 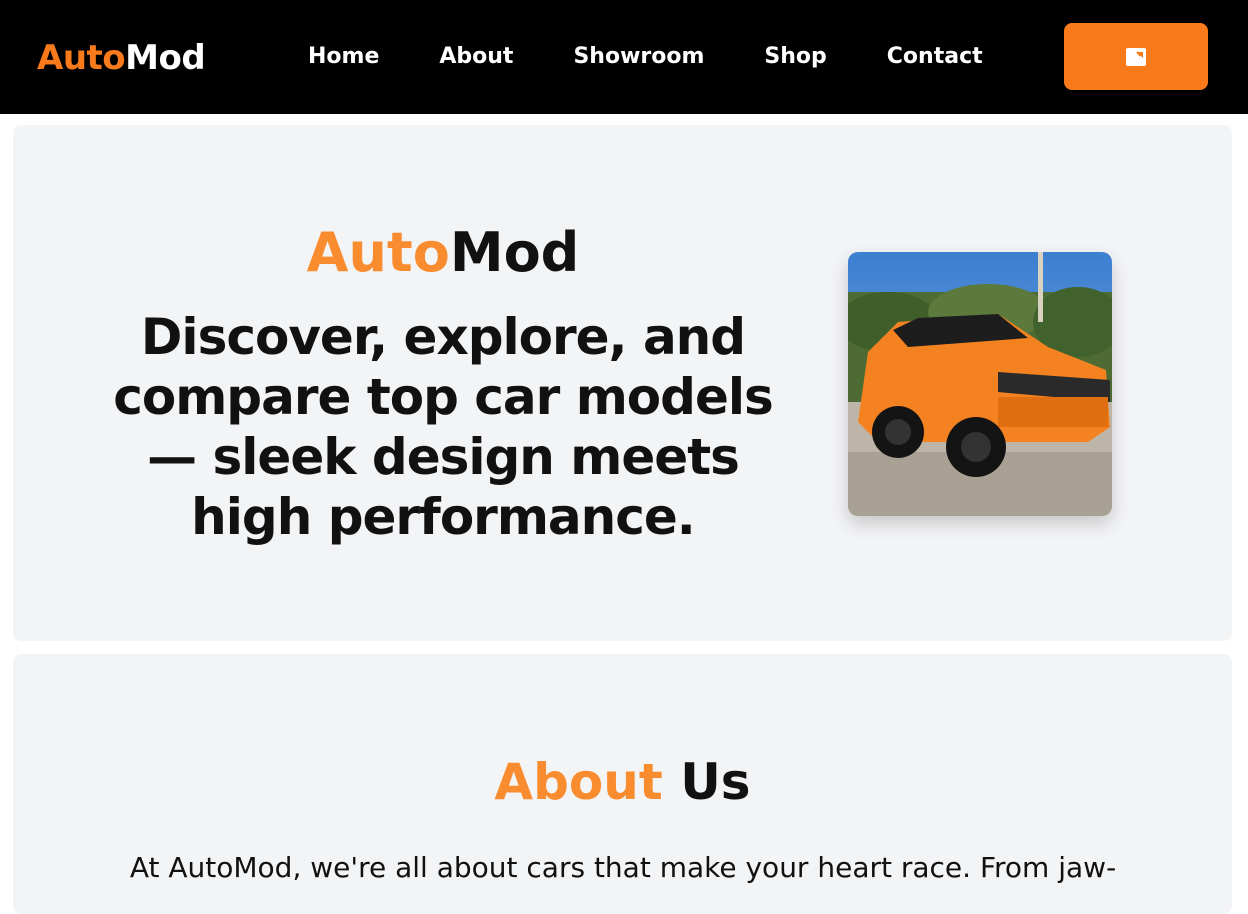 I want to click on hero-car-image, so click(x=980, y=384).